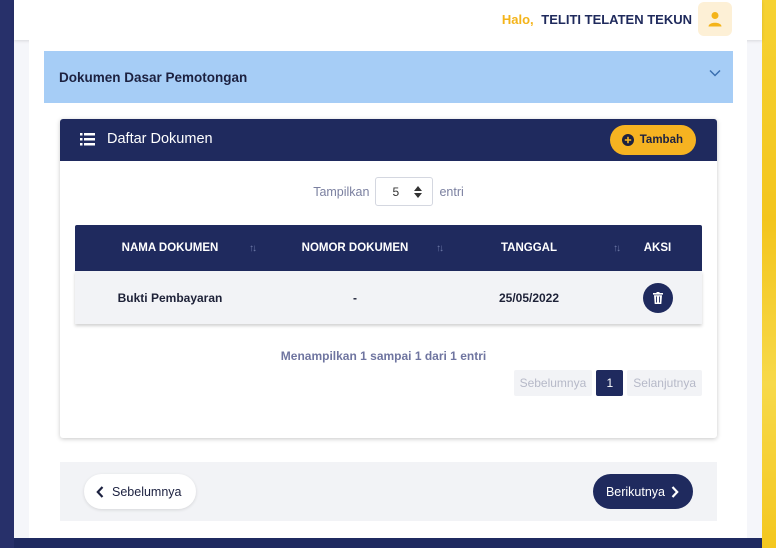 The height and width of the screenshot is (548, 776). I want to click on next-step-button: Berikutnya, so click(642, 491).